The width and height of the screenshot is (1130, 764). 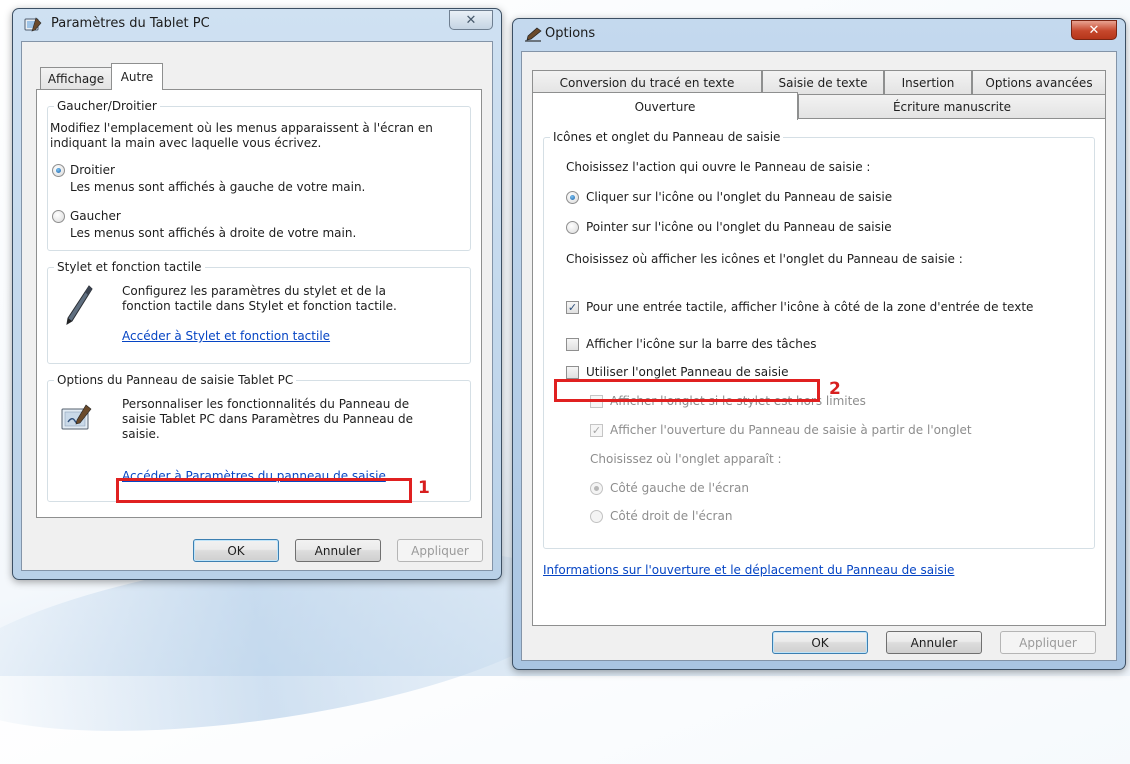 I want to click on window-title: Options, so click(x=570, y=33).